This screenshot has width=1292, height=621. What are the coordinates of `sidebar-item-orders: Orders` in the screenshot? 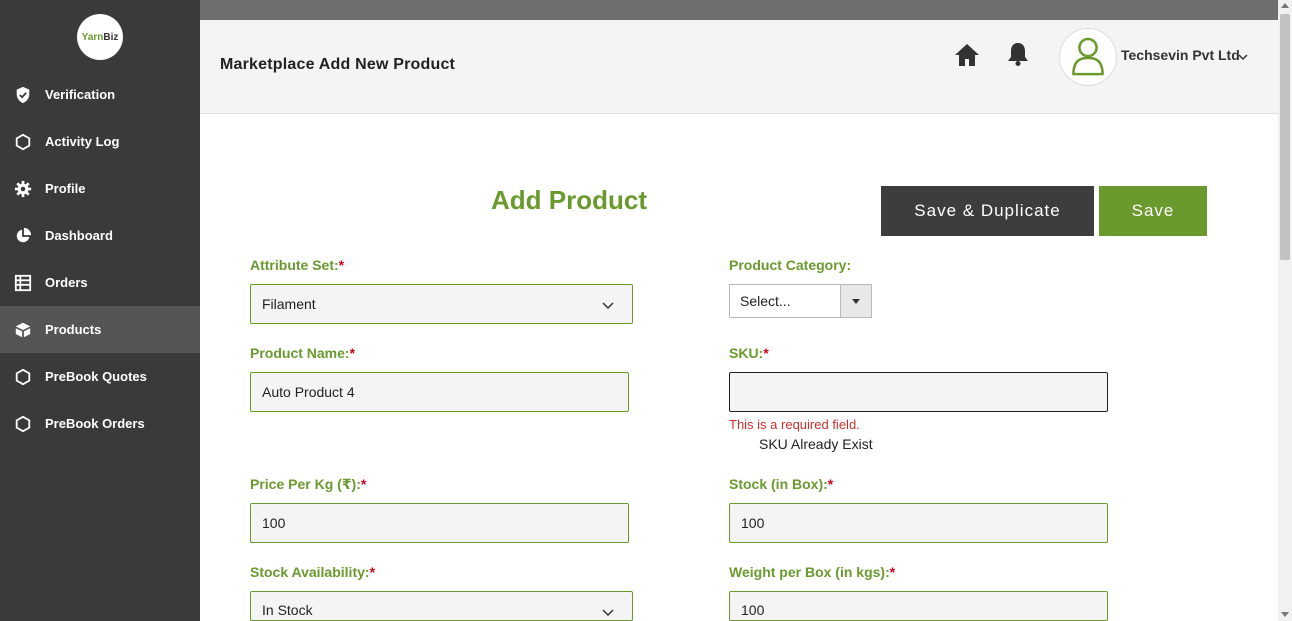 It's located at (100, 282).